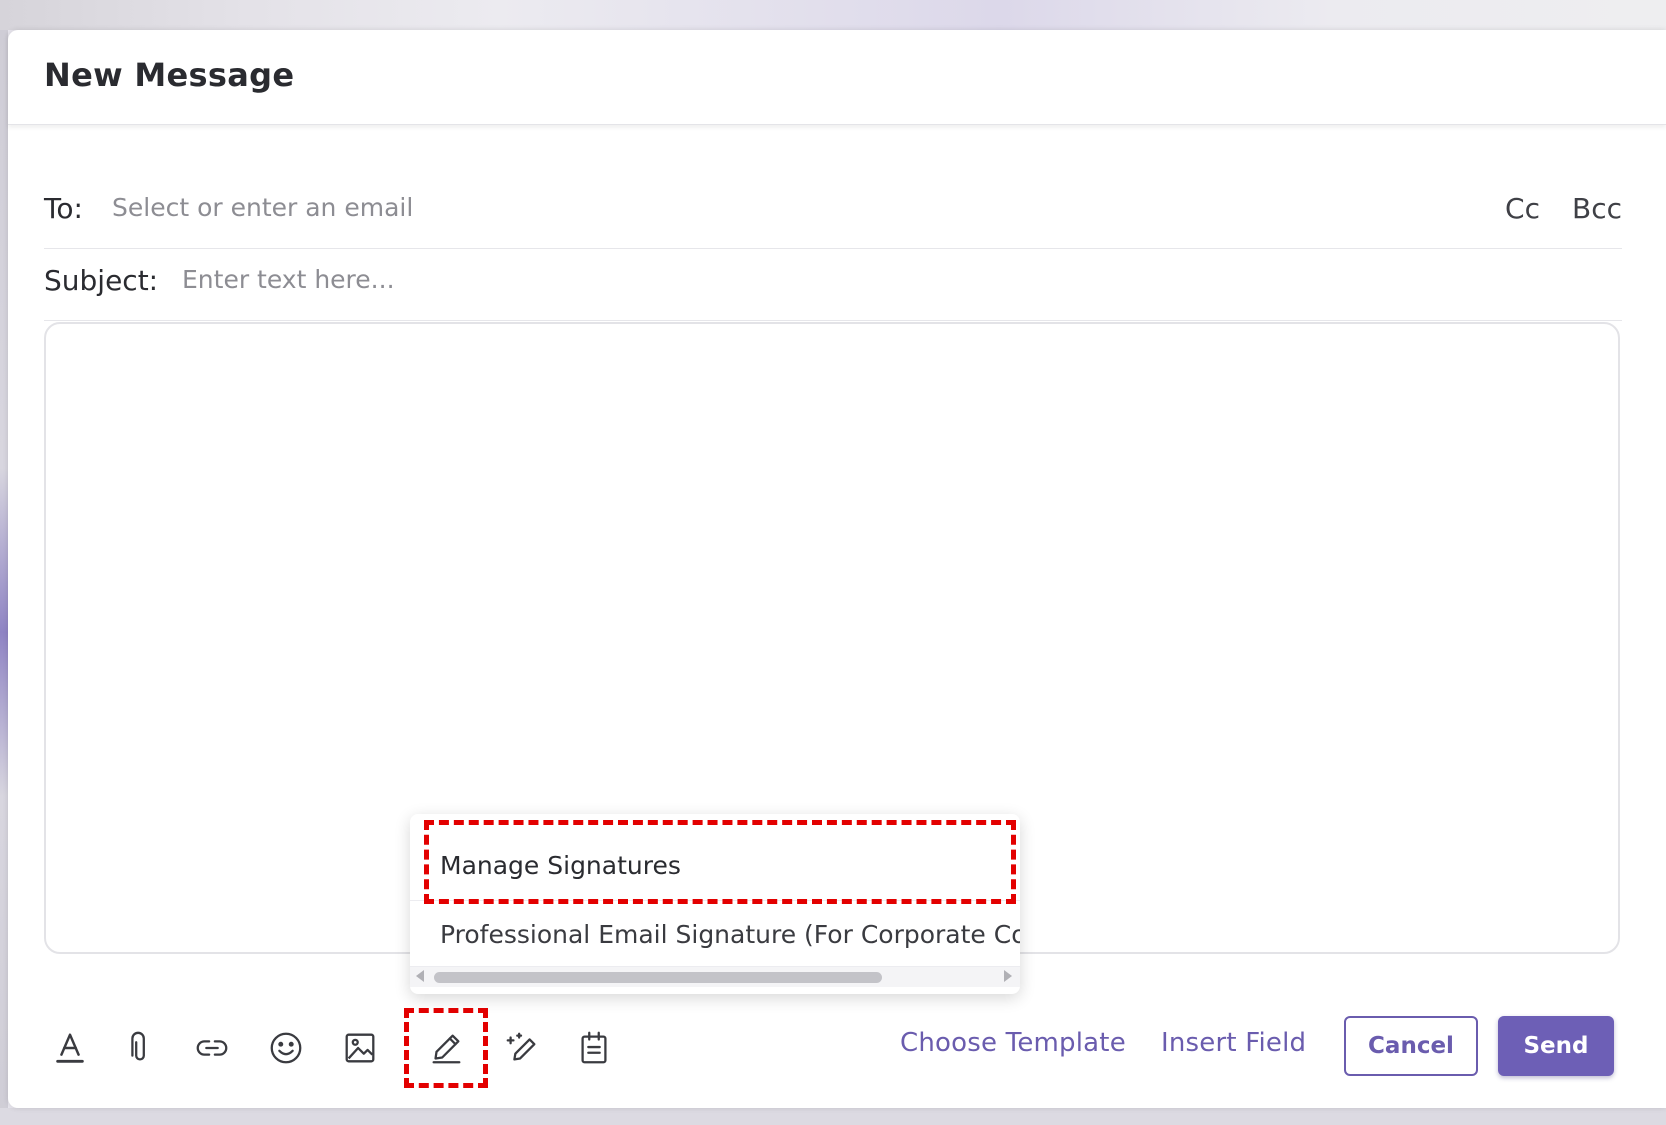 The width and height of the screenshot is (1666, 1125). I want to click on cancel-button: Cancel, so click(1411, 1046).